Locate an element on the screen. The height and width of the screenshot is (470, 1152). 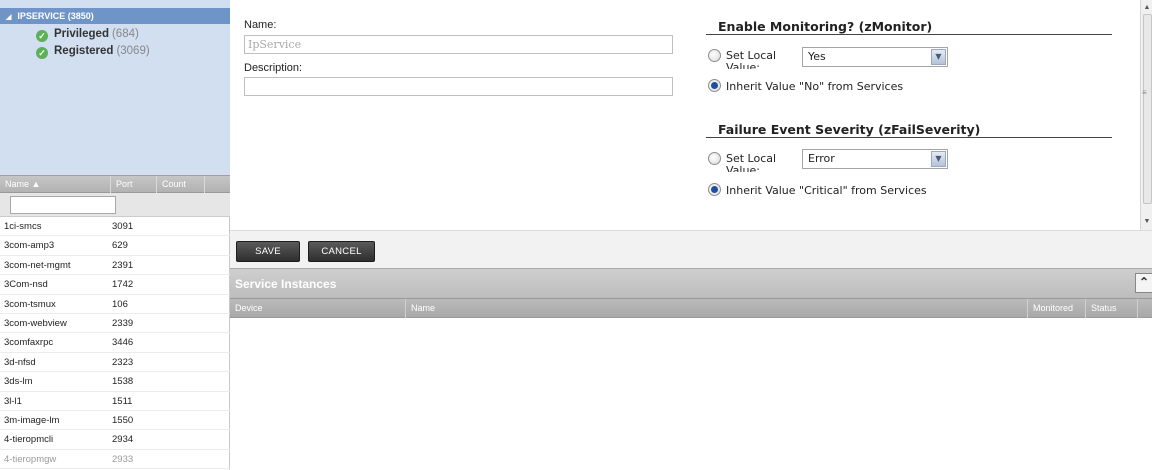
list-row: 1ci-smcs 3091 is located at coordinates (115, 227).